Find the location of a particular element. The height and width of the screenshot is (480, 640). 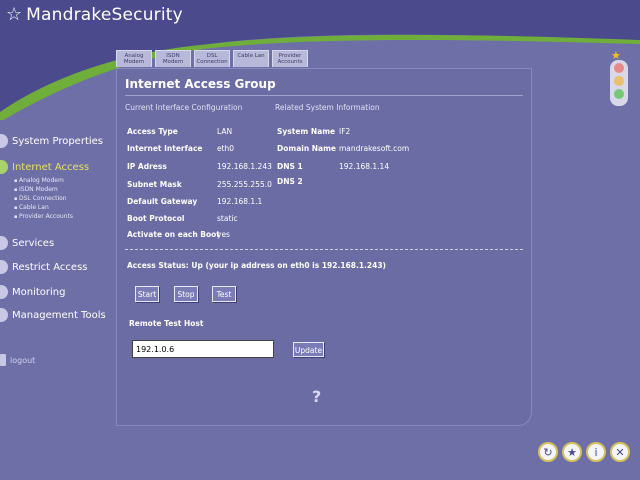

brand-name: MandrakeSecurity is located at coordinates (104, 15).